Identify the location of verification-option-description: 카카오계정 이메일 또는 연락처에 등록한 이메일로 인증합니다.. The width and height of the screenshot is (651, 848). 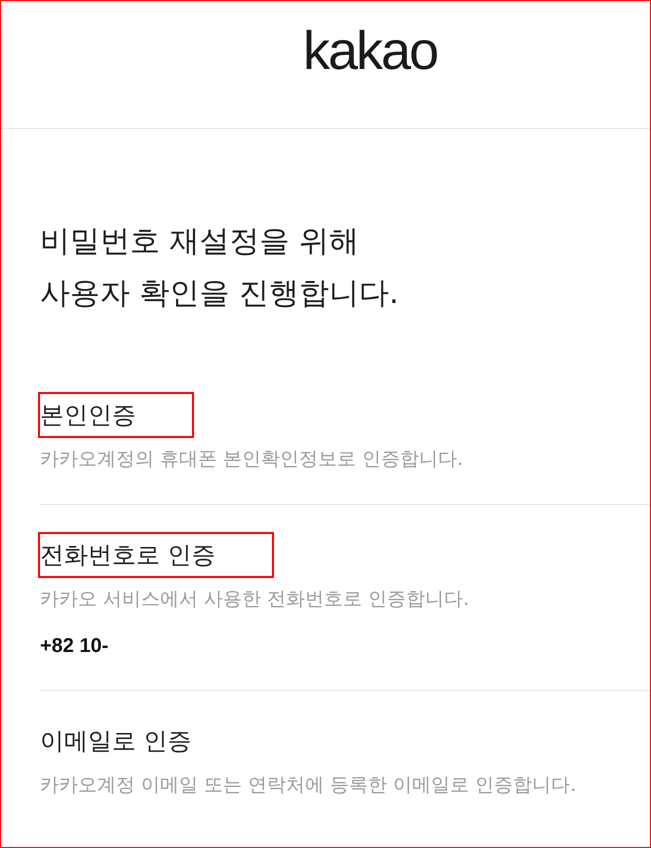
(308, 785).